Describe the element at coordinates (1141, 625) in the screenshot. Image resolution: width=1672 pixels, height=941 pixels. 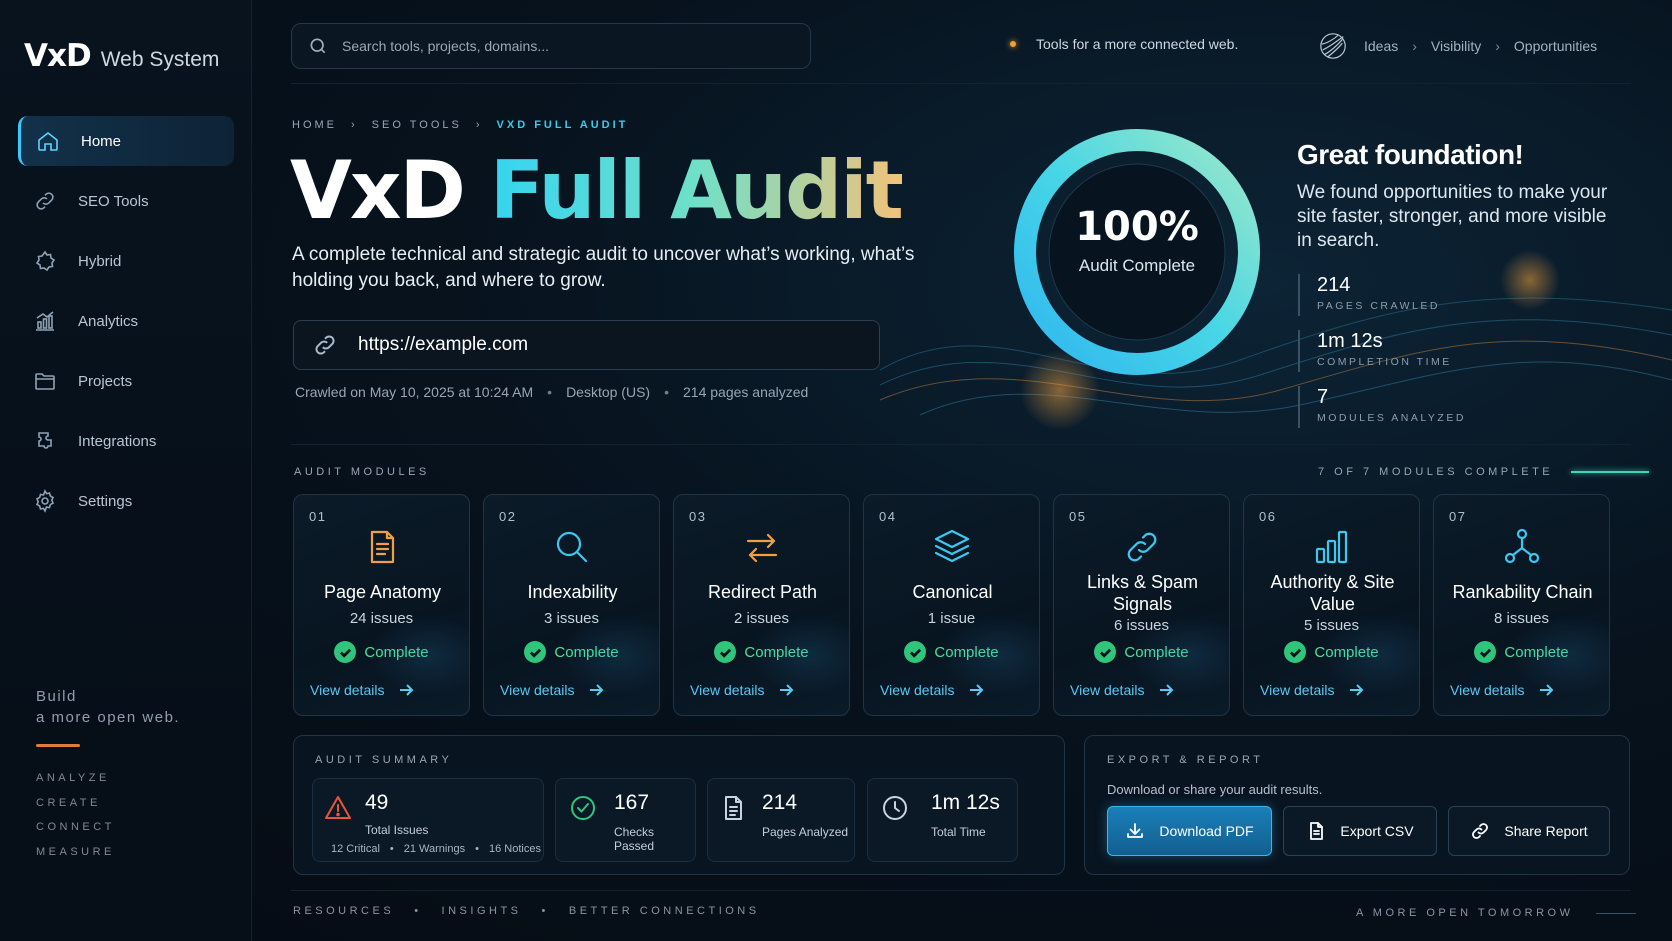
I see `module-issues: 6 issues` at that location.